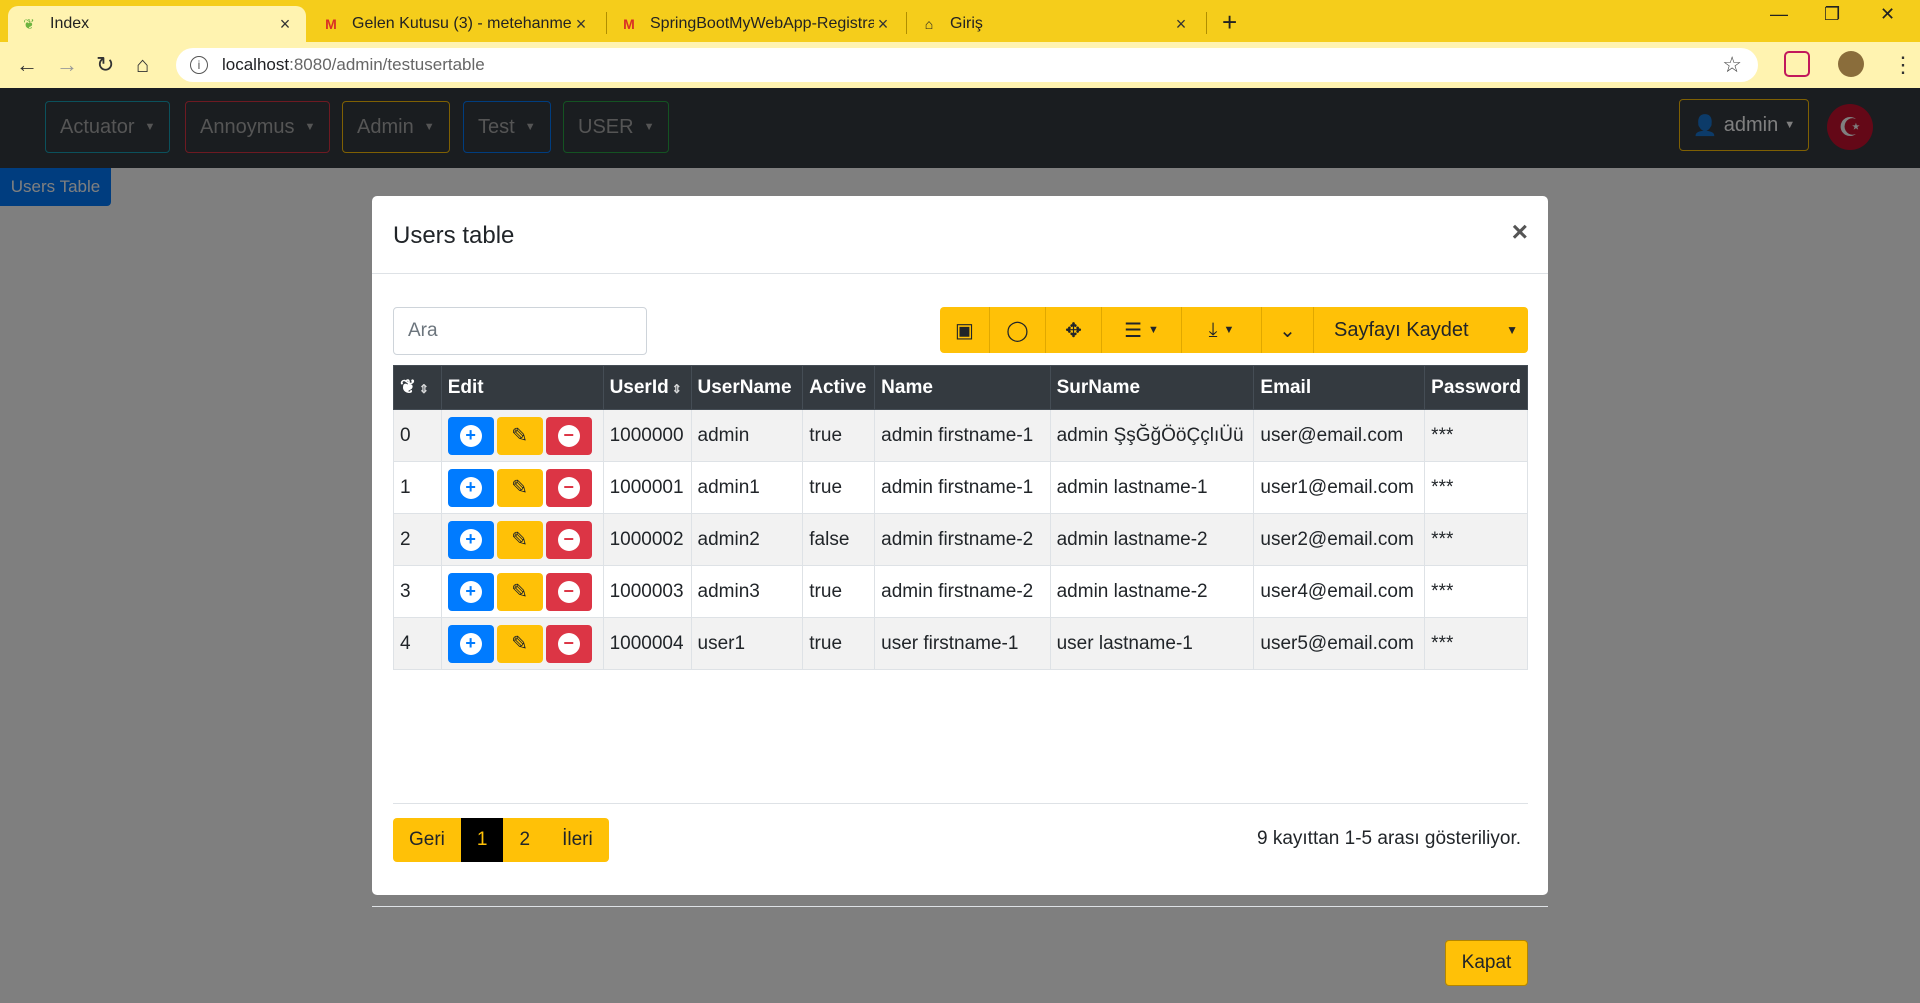 The width and height of the screenshot is (1920, 1003). I want to click on col-header-username: UserName, so click(747, 387).